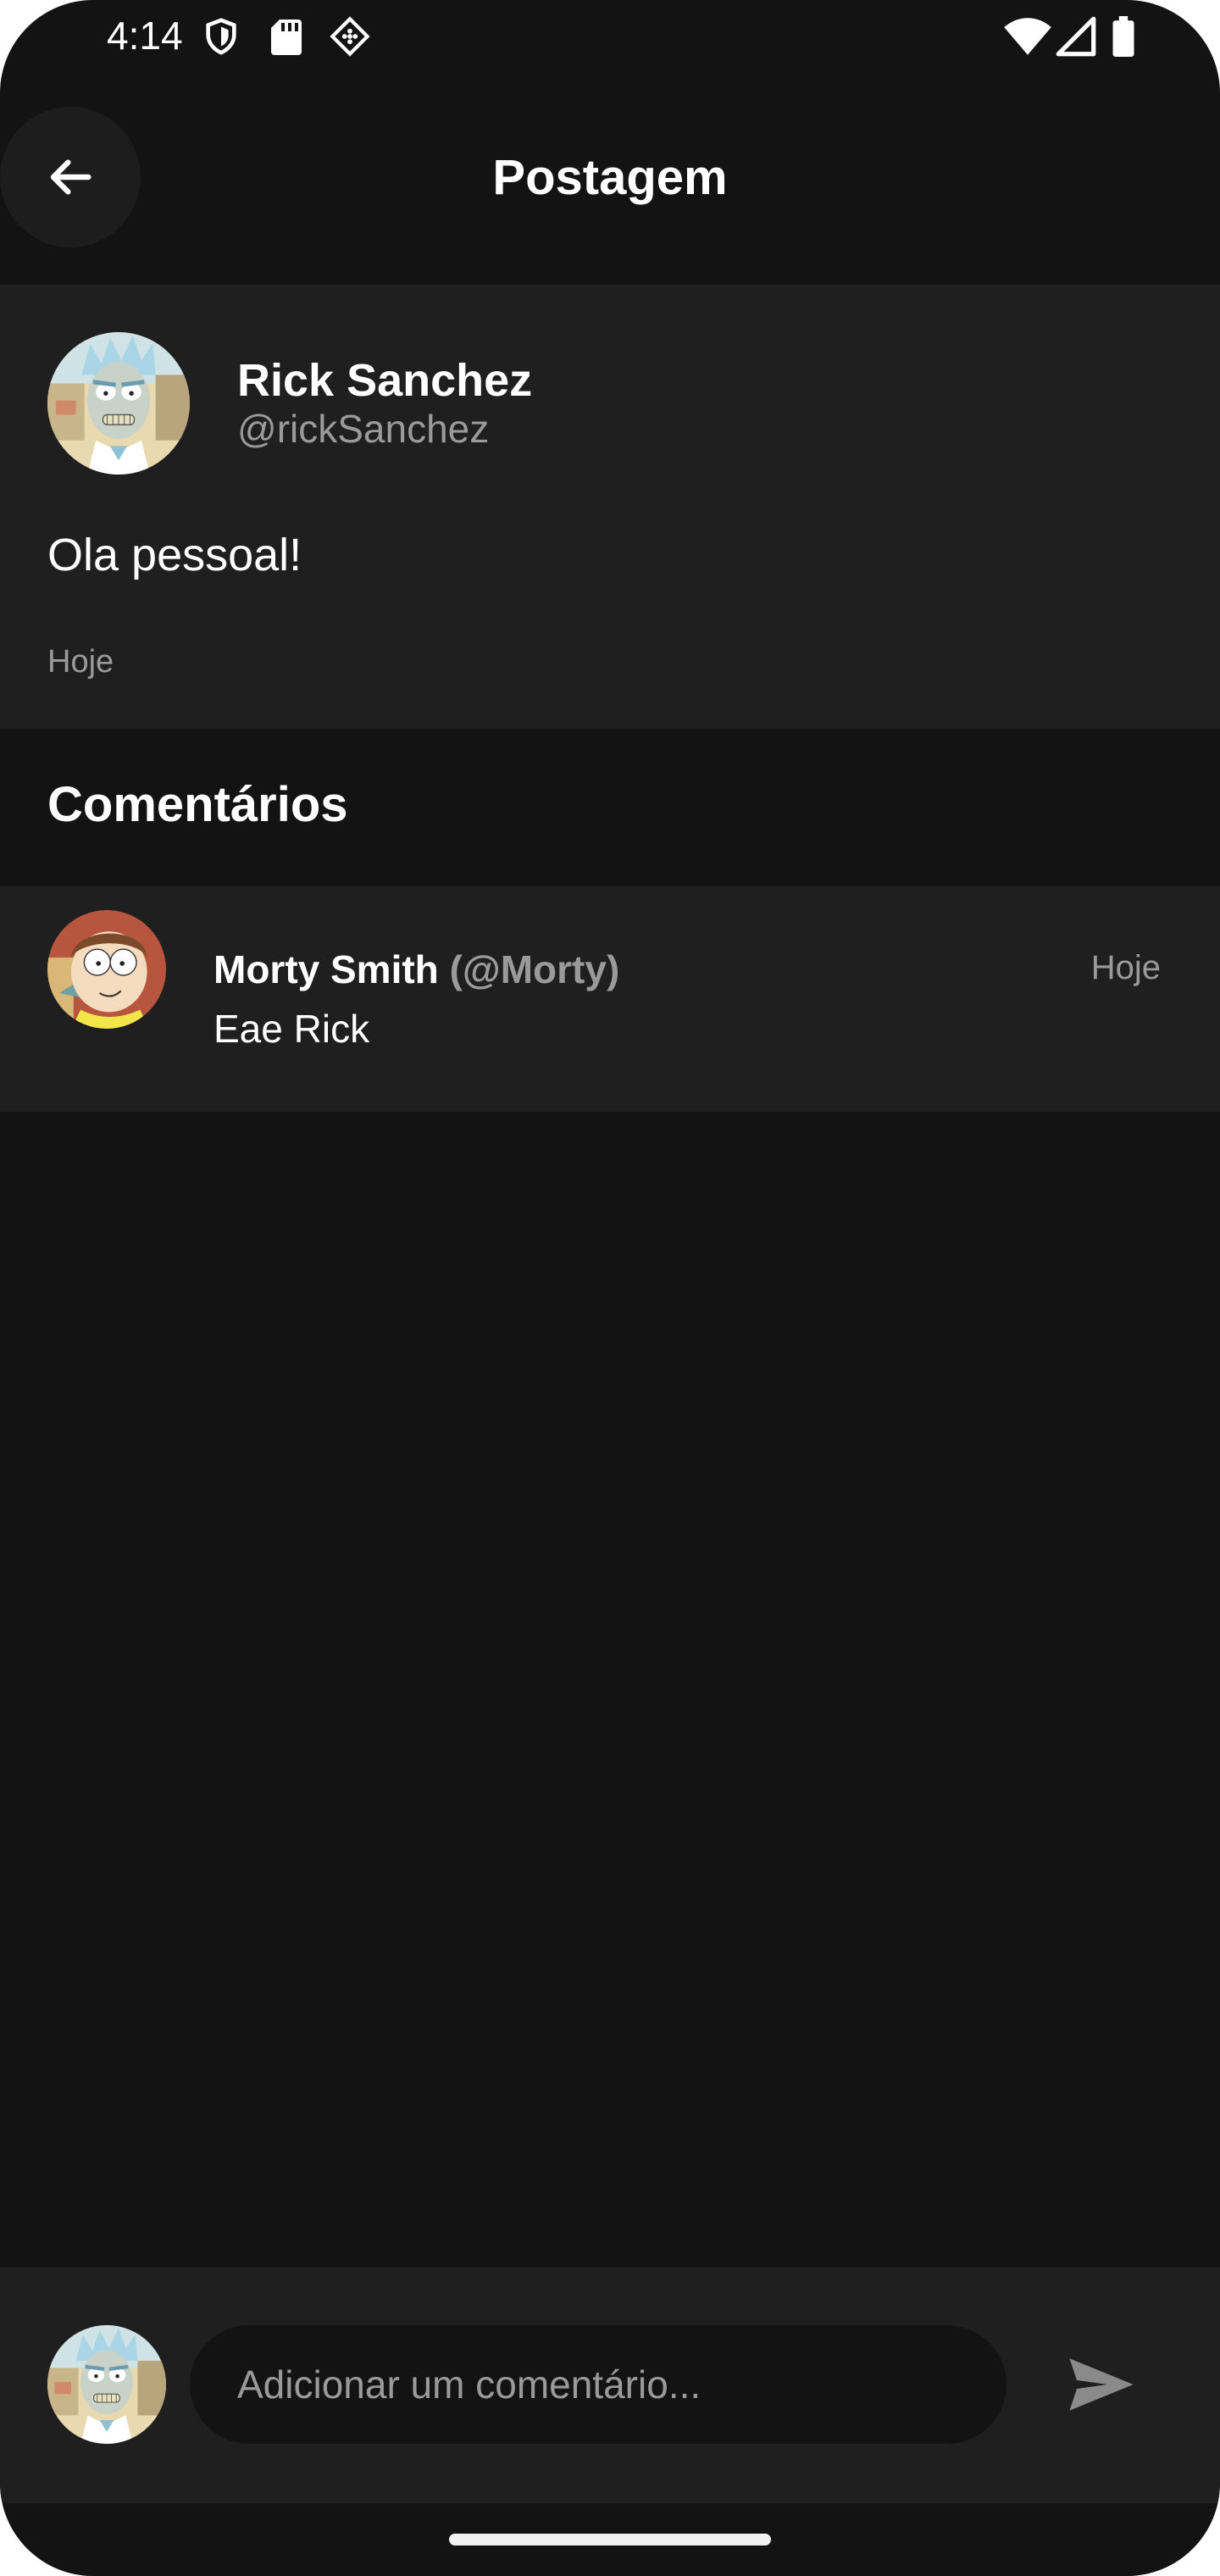 The image size is (1220, 2576). I want to click on post-date: Hoje, so click(80, 662).